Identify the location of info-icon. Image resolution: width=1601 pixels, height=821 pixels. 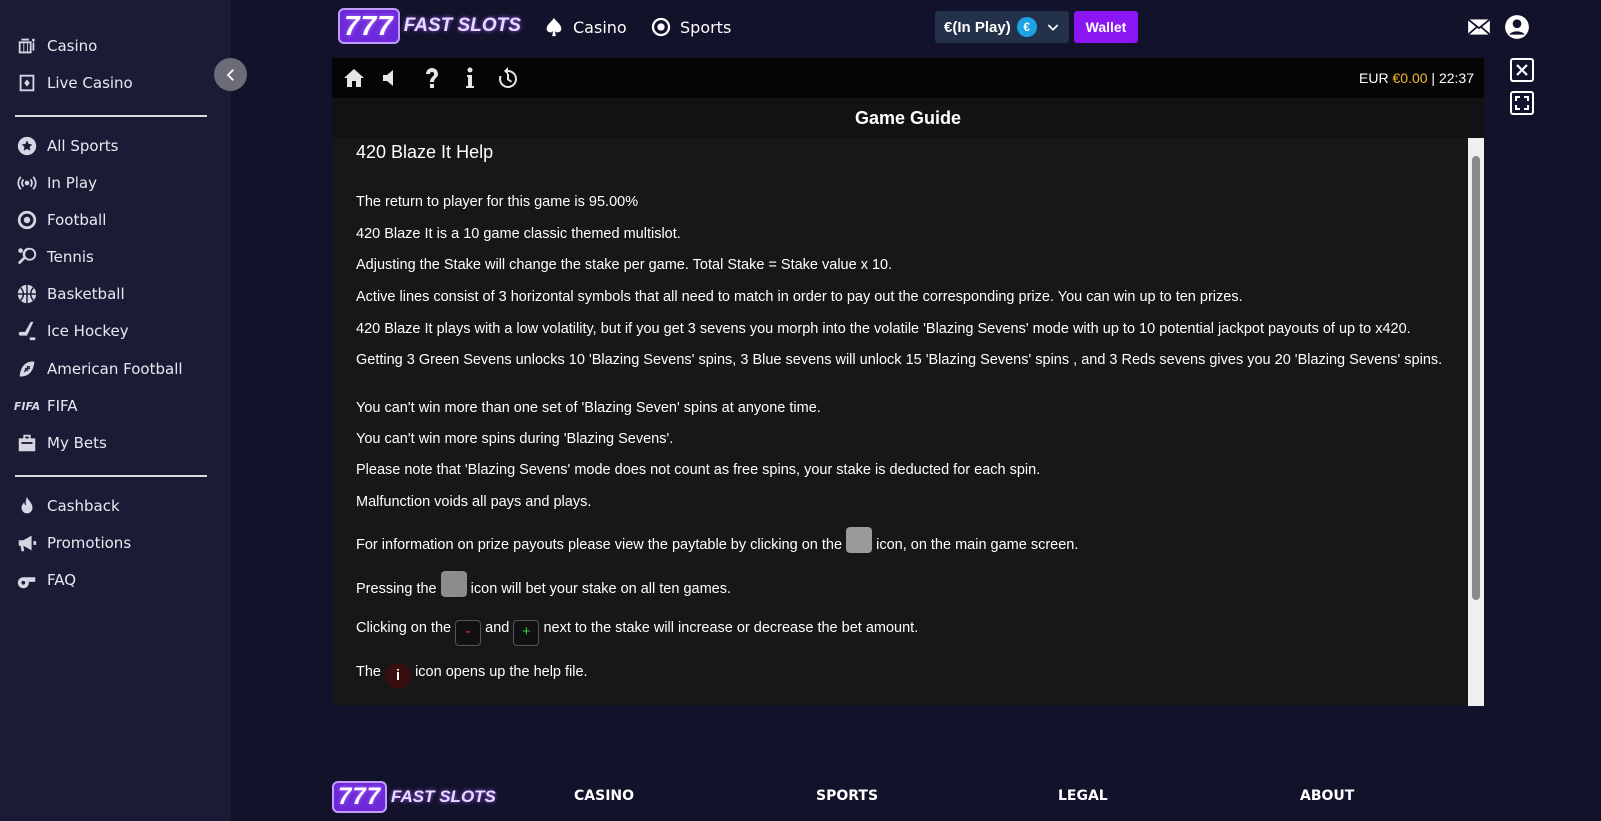
(470, 78).